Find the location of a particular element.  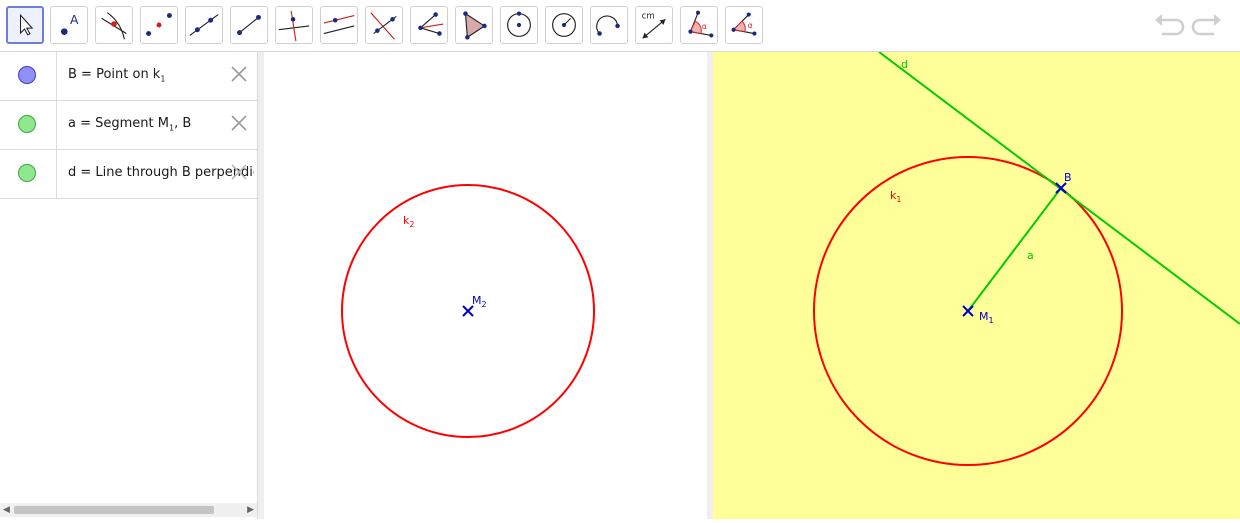

line-tool-button is located at coordinates (204, 25).